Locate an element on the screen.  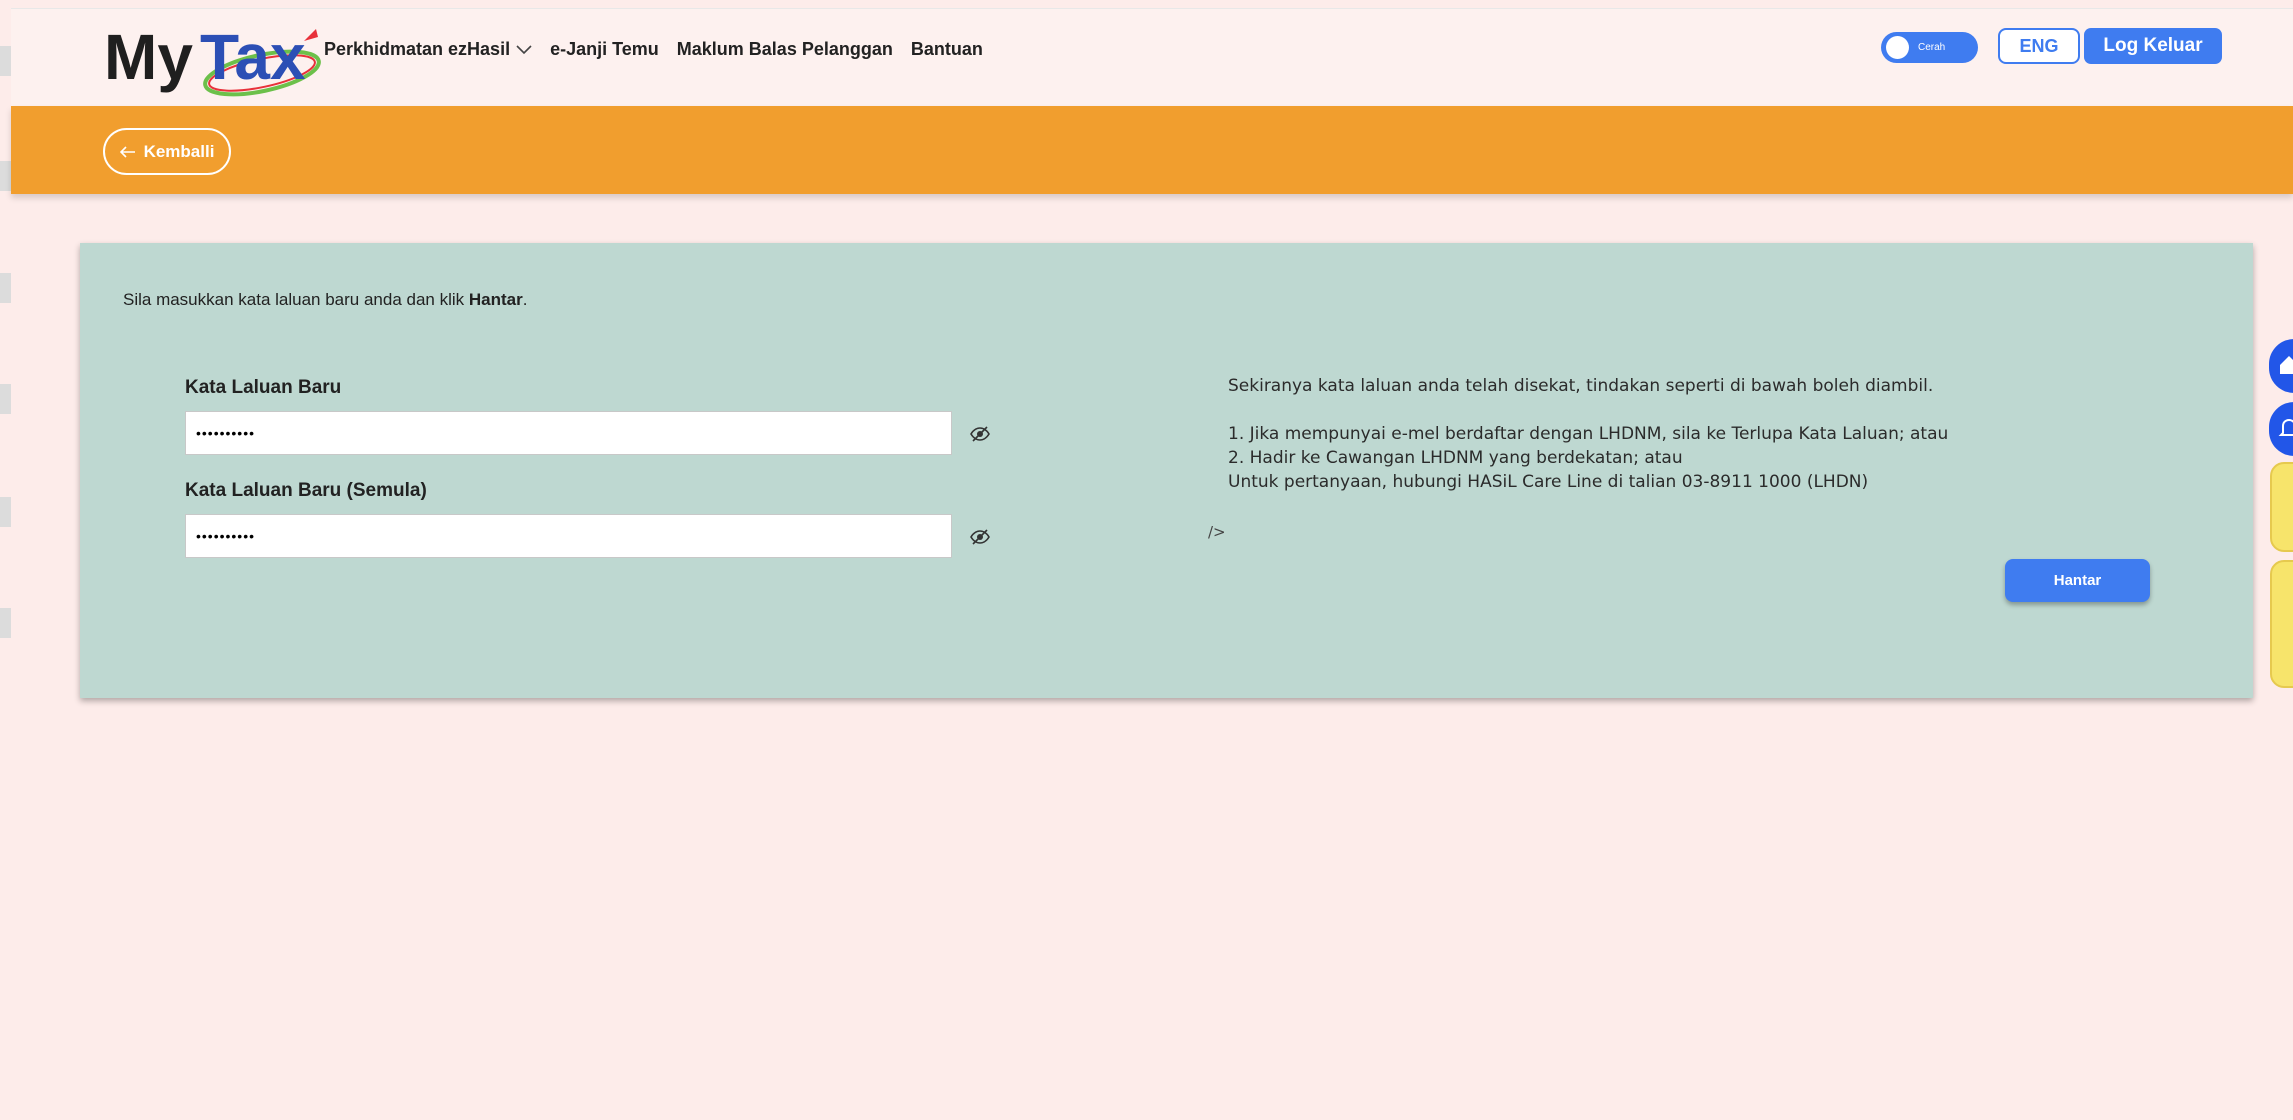
svg-text: My is located at coordinates (148, 58).